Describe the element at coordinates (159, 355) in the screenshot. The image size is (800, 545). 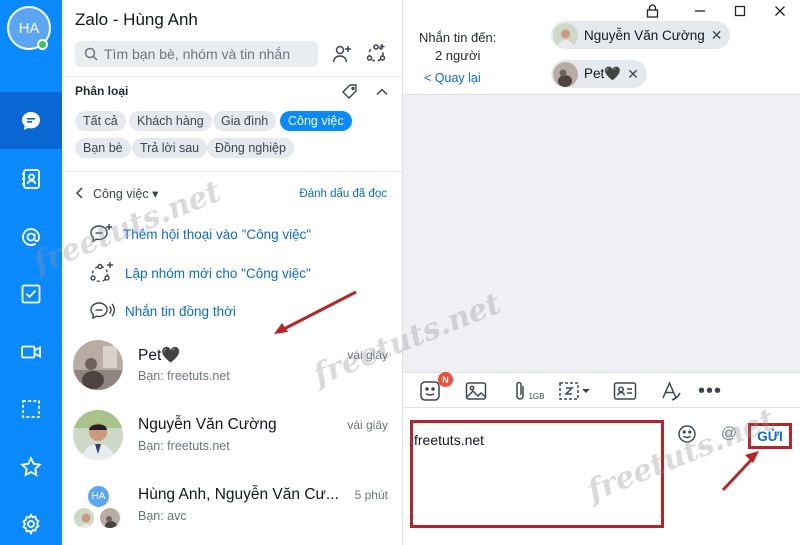
I see `conversation-name: Pet🖤` at that location.